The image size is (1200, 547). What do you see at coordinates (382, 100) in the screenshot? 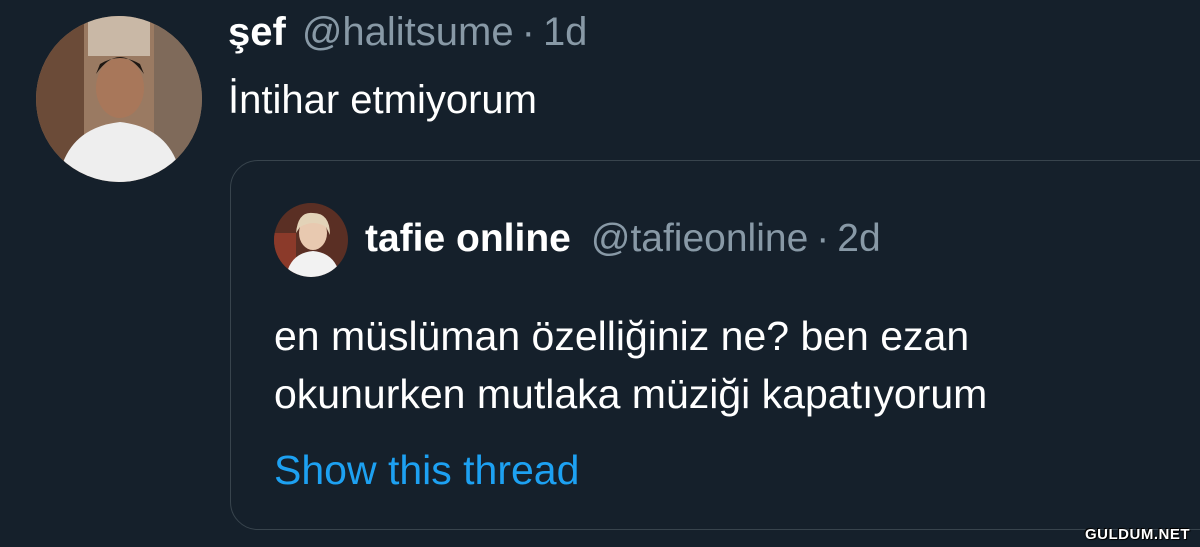
I see `tweet-text: İntihar etmiyorum` at bounding box center [382, 100].